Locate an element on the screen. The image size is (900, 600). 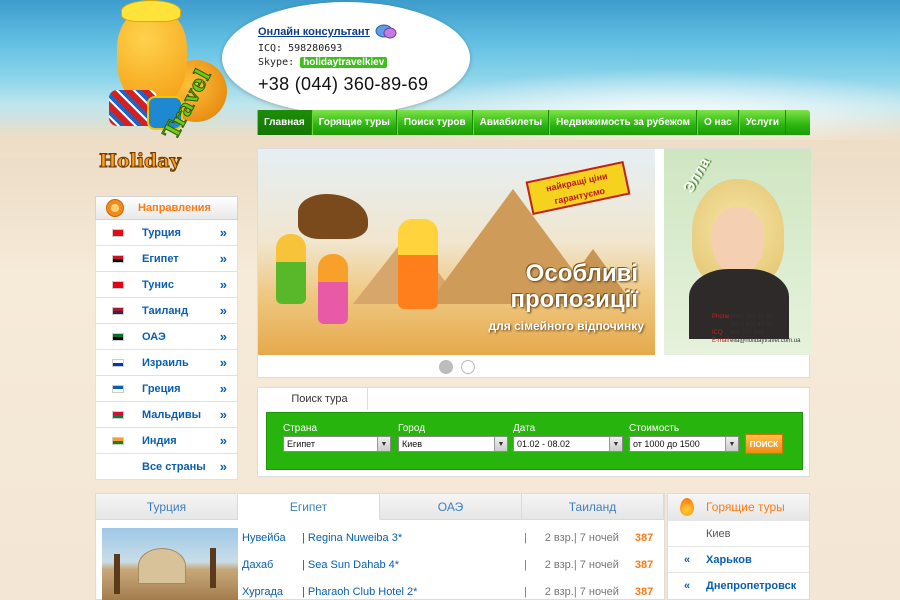
nav-flights: Авиабилеты is located at coordinates (511, 122).